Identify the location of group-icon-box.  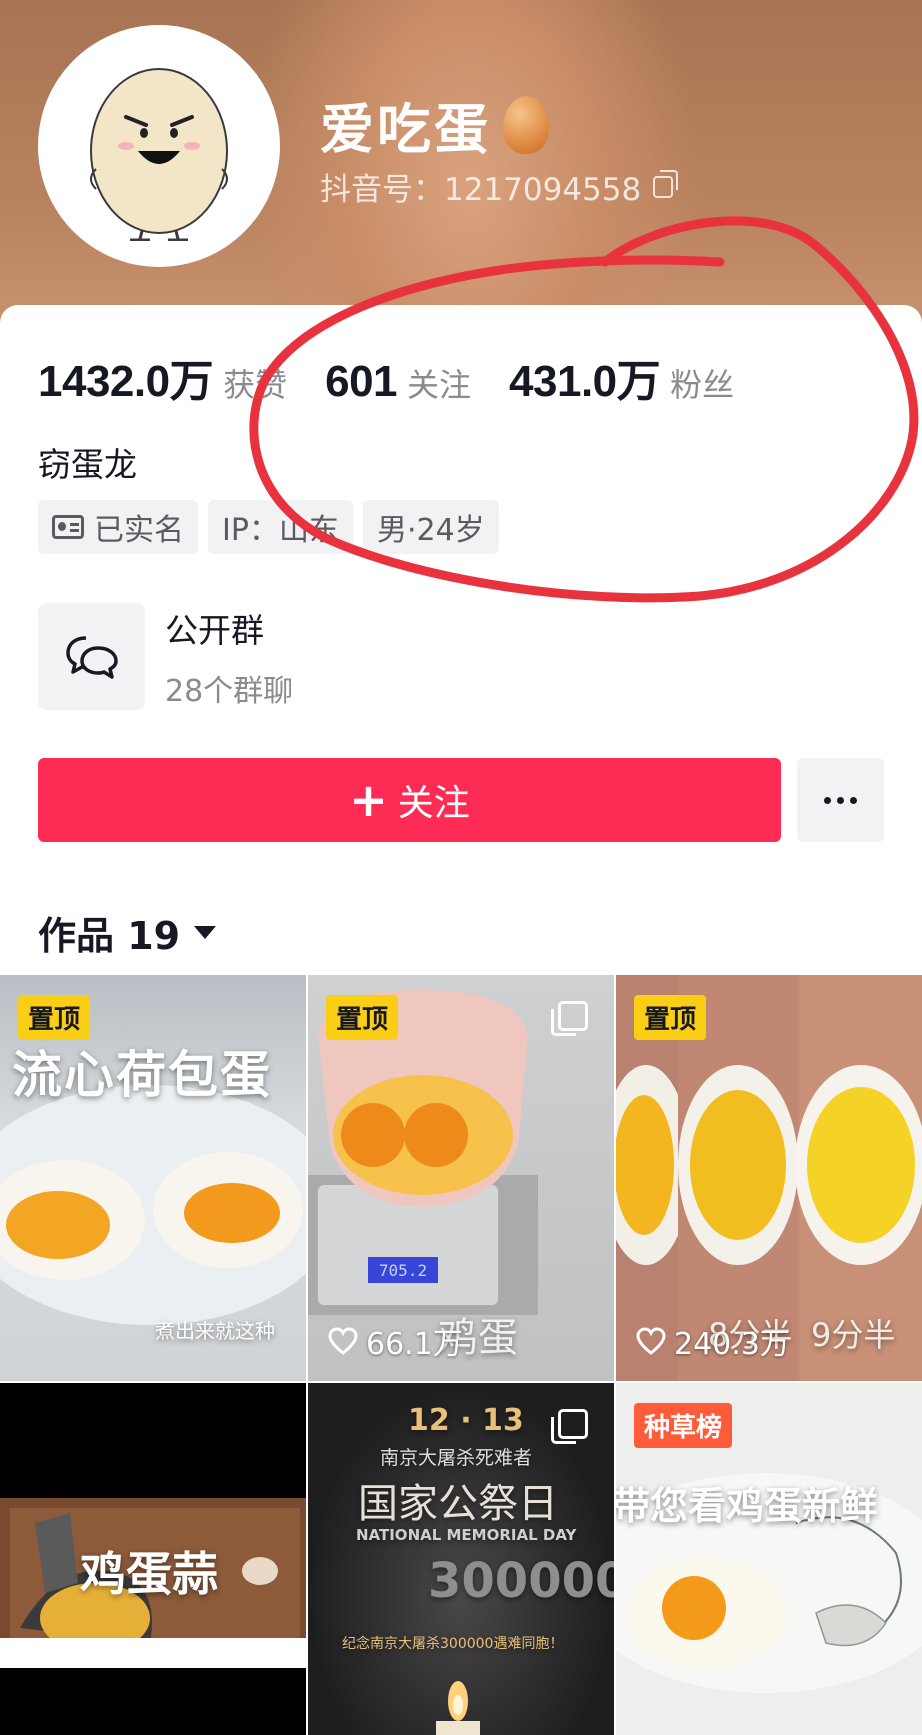
(91, 656).